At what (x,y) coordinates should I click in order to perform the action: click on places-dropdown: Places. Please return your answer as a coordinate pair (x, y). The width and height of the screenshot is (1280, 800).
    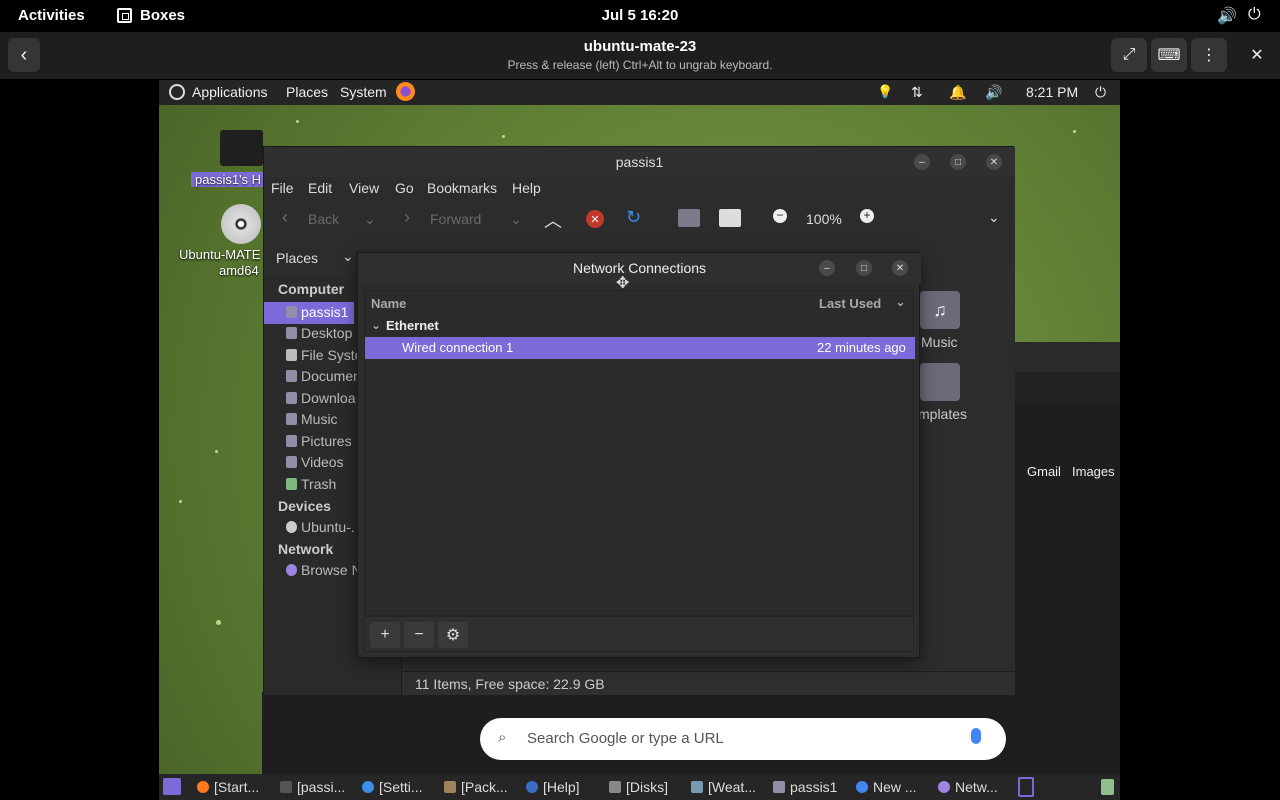
    Looking at the image, I should click on (297, 258).